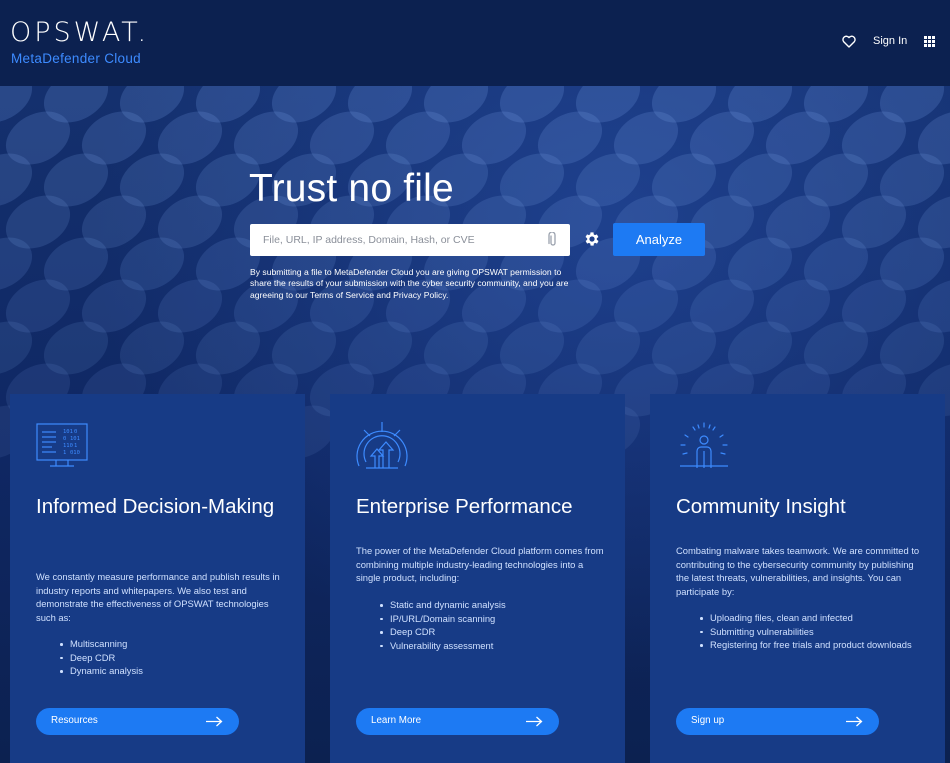  I want to click on resources-button: Resources, so click(137, 721).